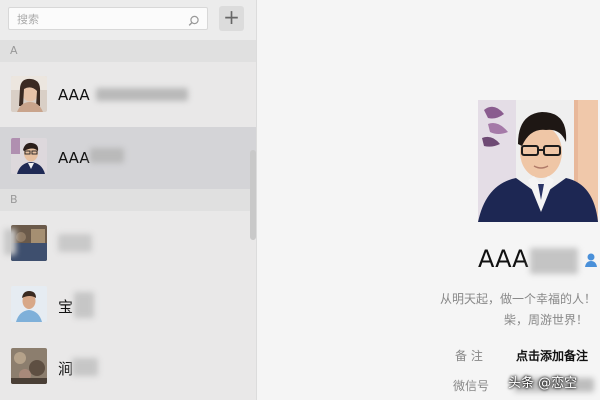 The width and height of the screenshot is (600, 400). I want to click on contact-item-selected: AAA, so click(128, 158).